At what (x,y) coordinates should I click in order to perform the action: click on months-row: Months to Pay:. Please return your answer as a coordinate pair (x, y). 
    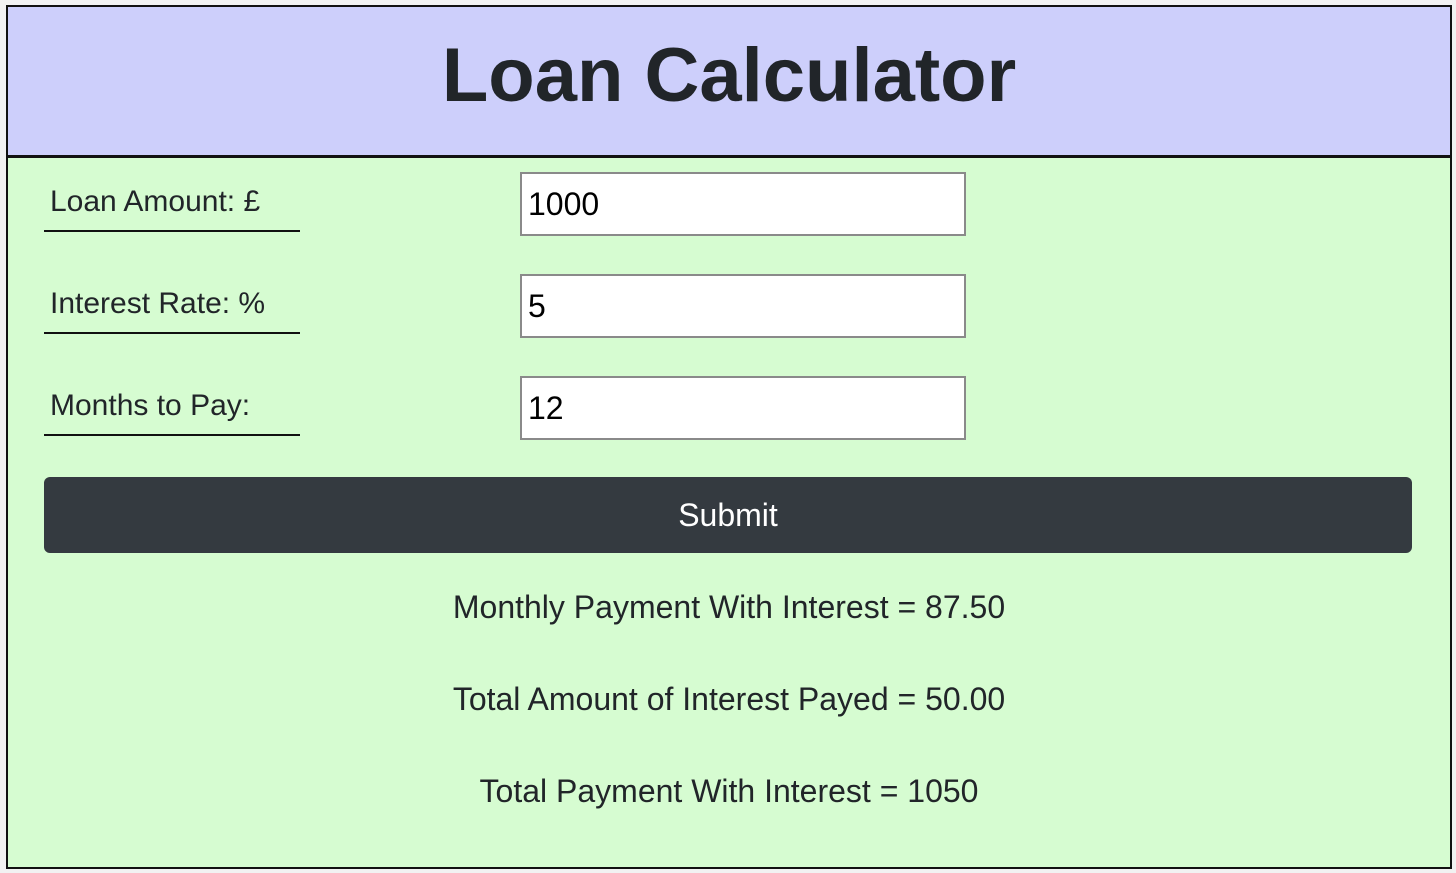
    Looking at the image, I should click on (544, 408).